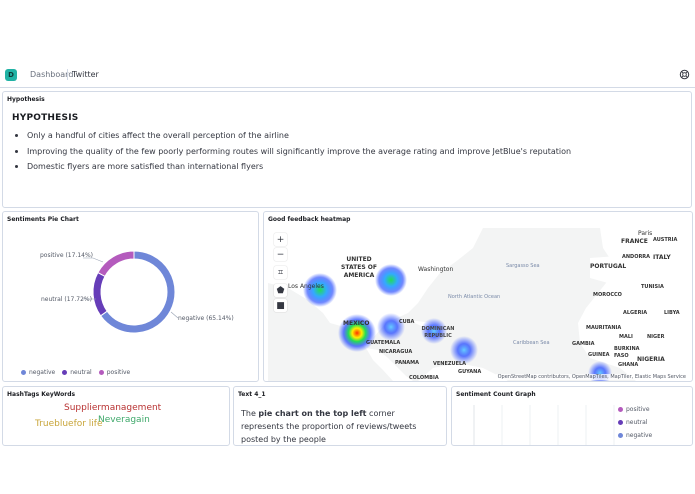  I want to click on pie-label-positive: positive (17.14%), so click(67, 255).